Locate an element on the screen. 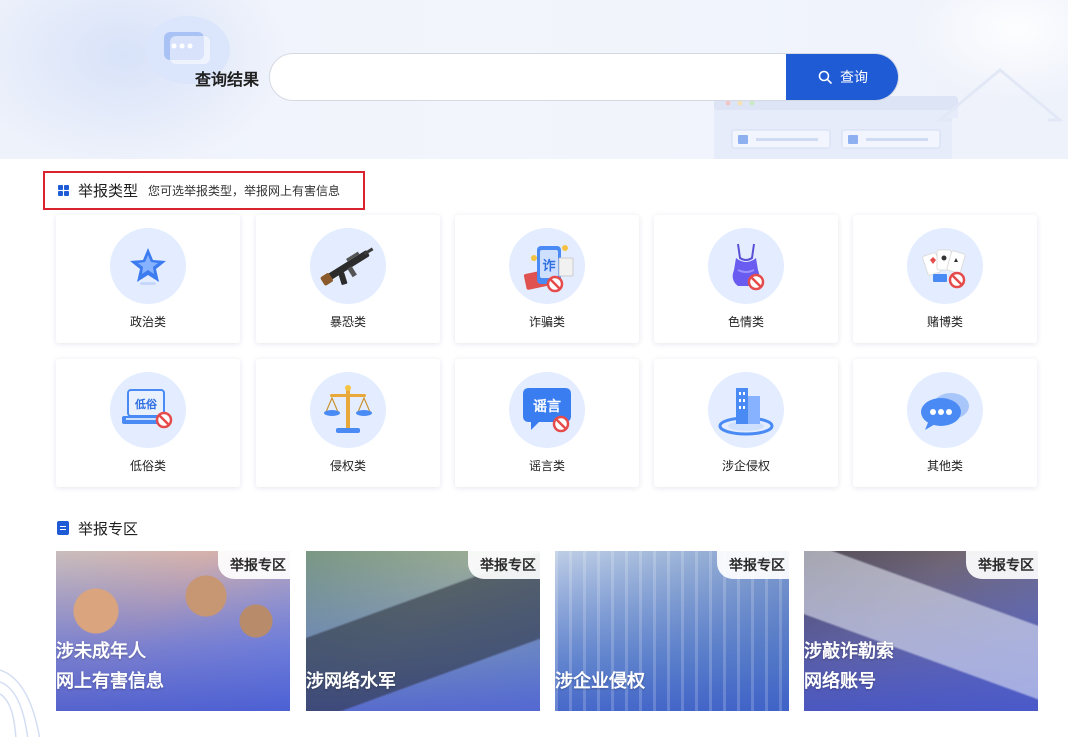 Image resolution: width=1068 pixels, height=737 pixels. report-type-label: 政治类 is located at coordinates (147, 322).